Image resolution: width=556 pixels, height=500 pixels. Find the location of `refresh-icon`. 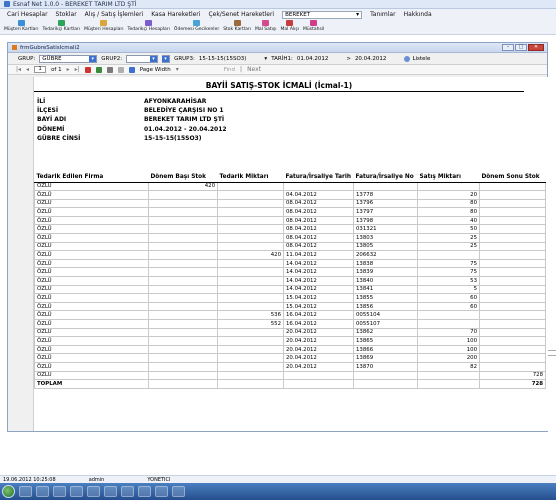

refresh-icon is located at coordinates (98, 69).